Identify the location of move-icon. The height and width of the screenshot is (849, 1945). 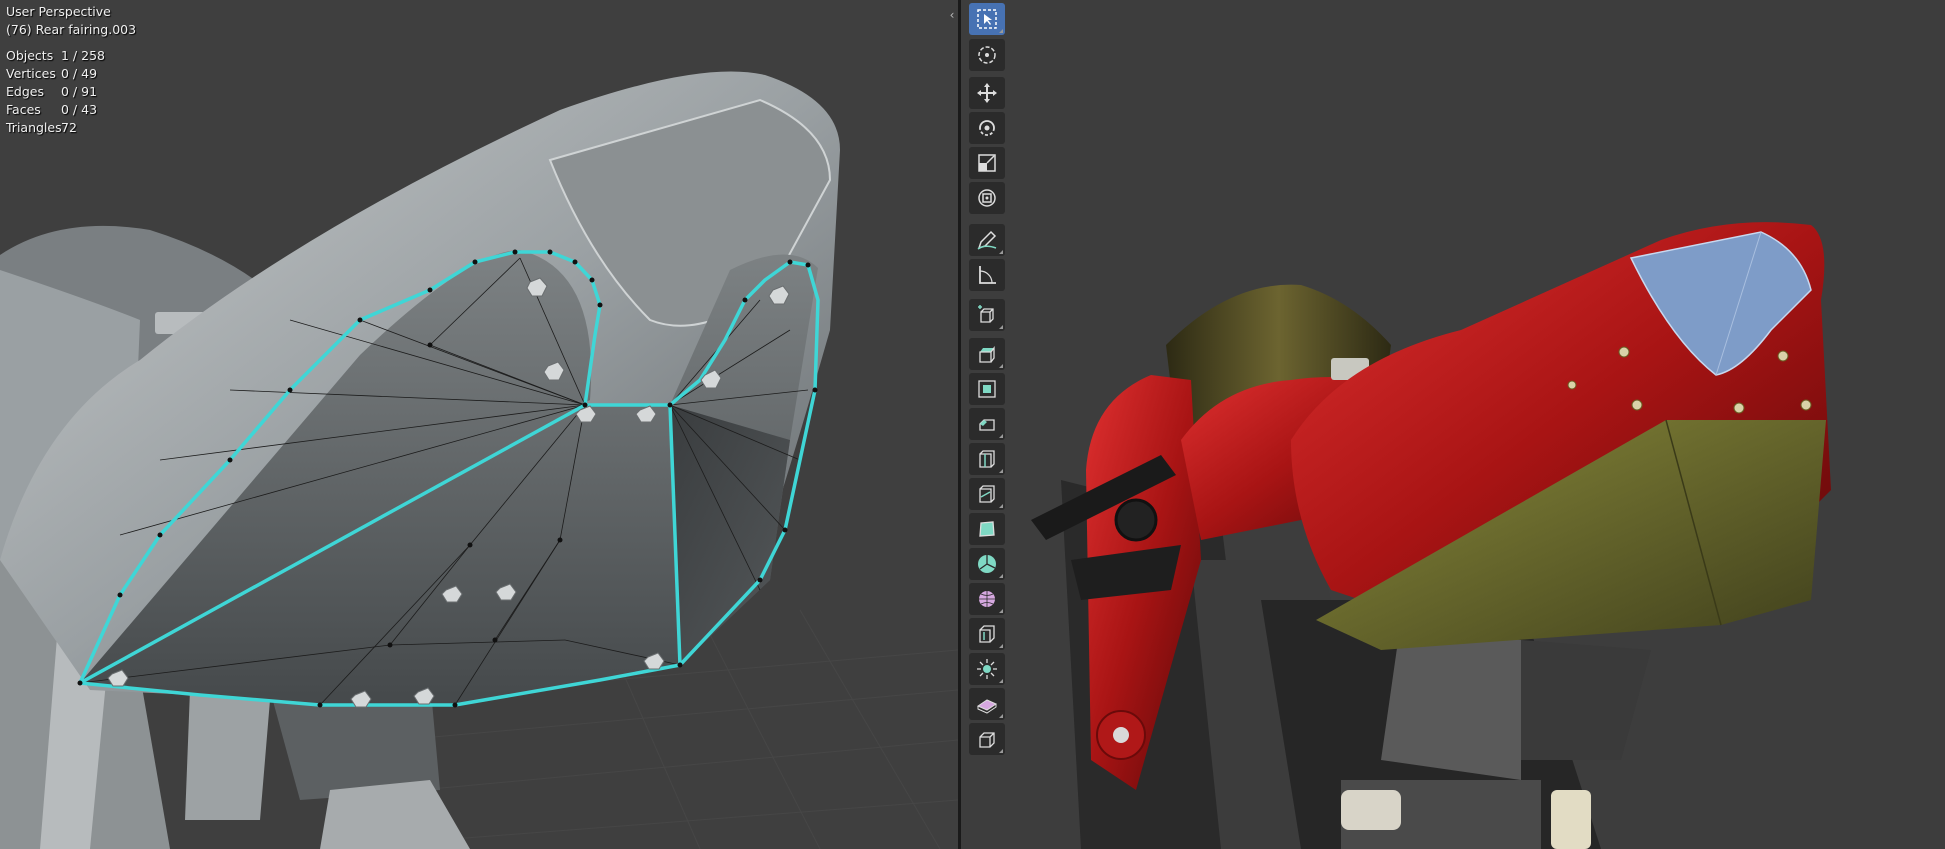
(987, 93).